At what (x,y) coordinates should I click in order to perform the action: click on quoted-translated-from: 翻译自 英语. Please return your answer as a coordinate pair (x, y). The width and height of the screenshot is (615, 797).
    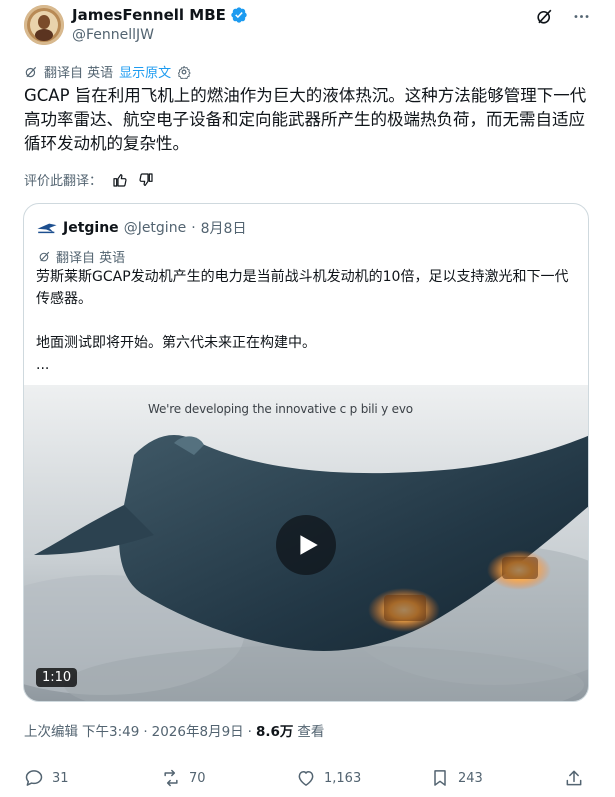
    Looking at the image, I should click on (91, 258).